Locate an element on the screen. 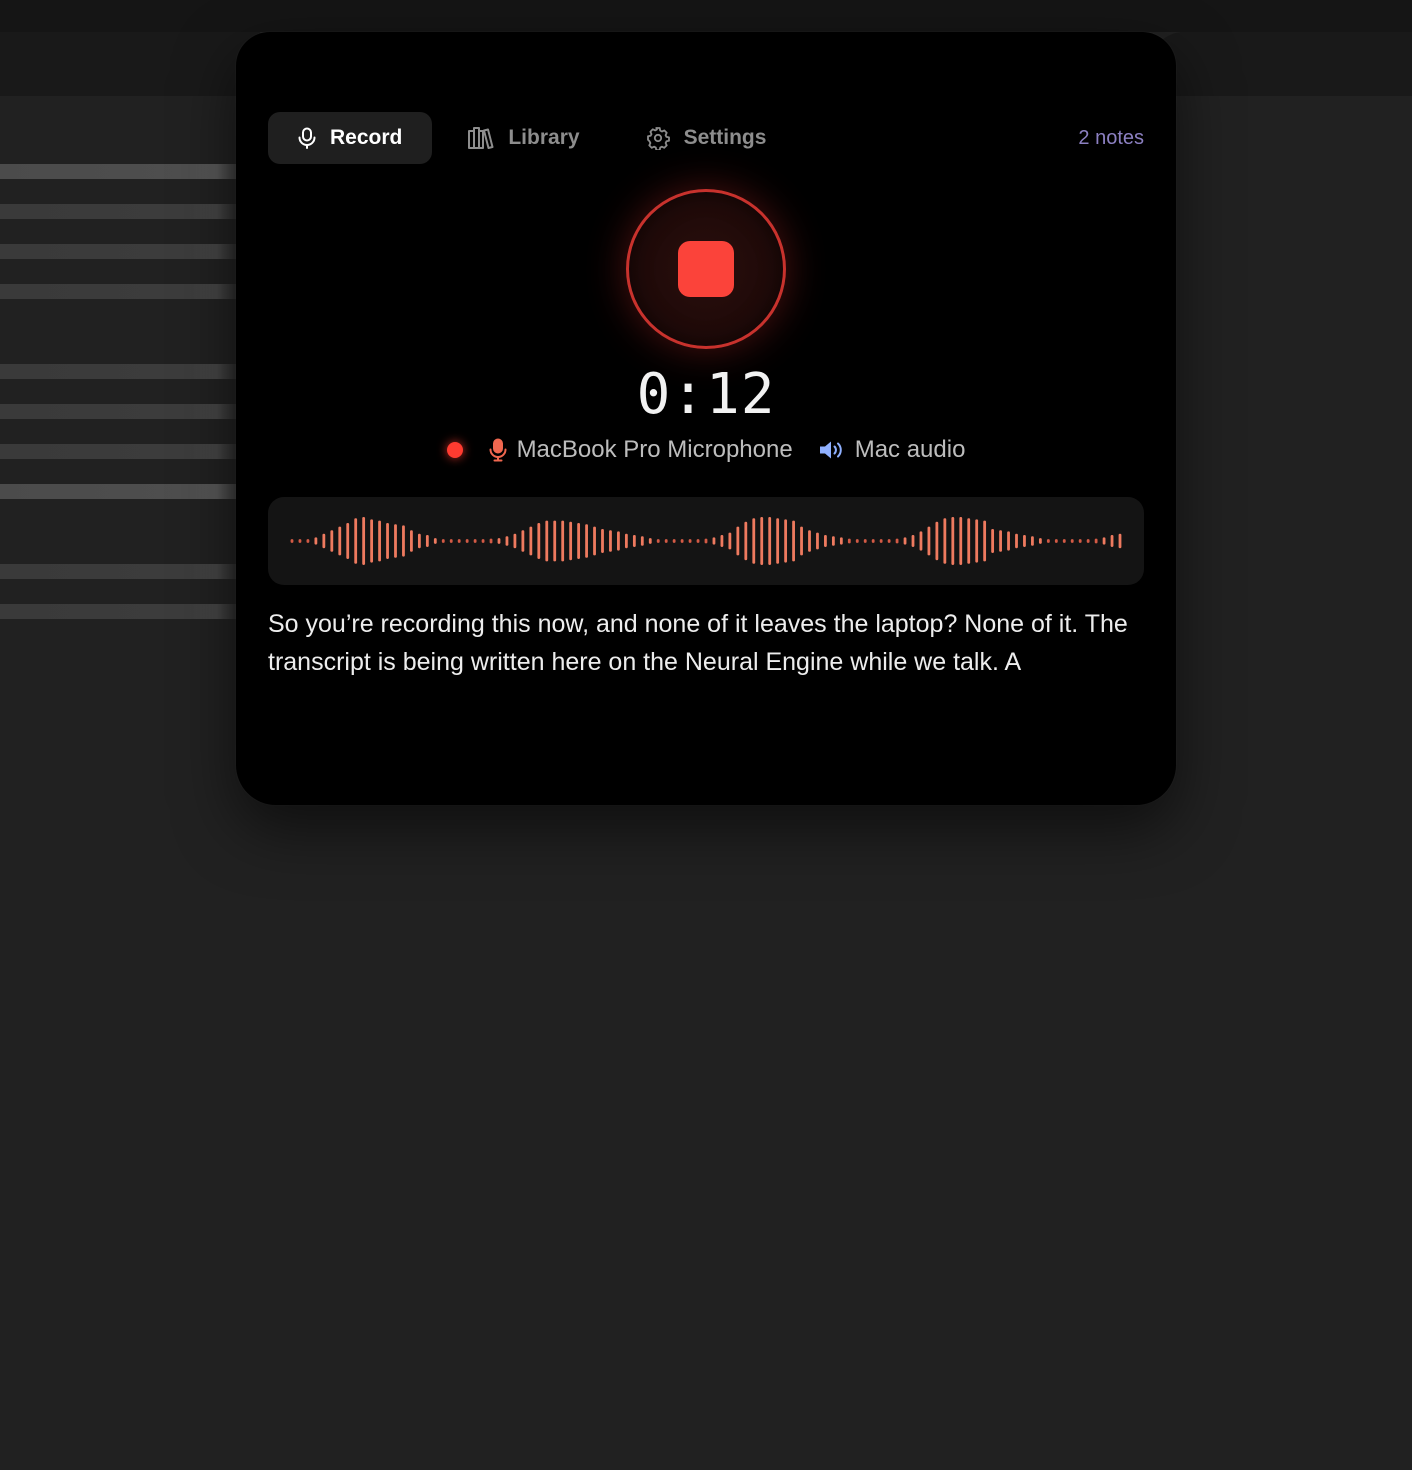 The image size is (1412, 1470). stop-recording-button is located at coordinates (706, 269).